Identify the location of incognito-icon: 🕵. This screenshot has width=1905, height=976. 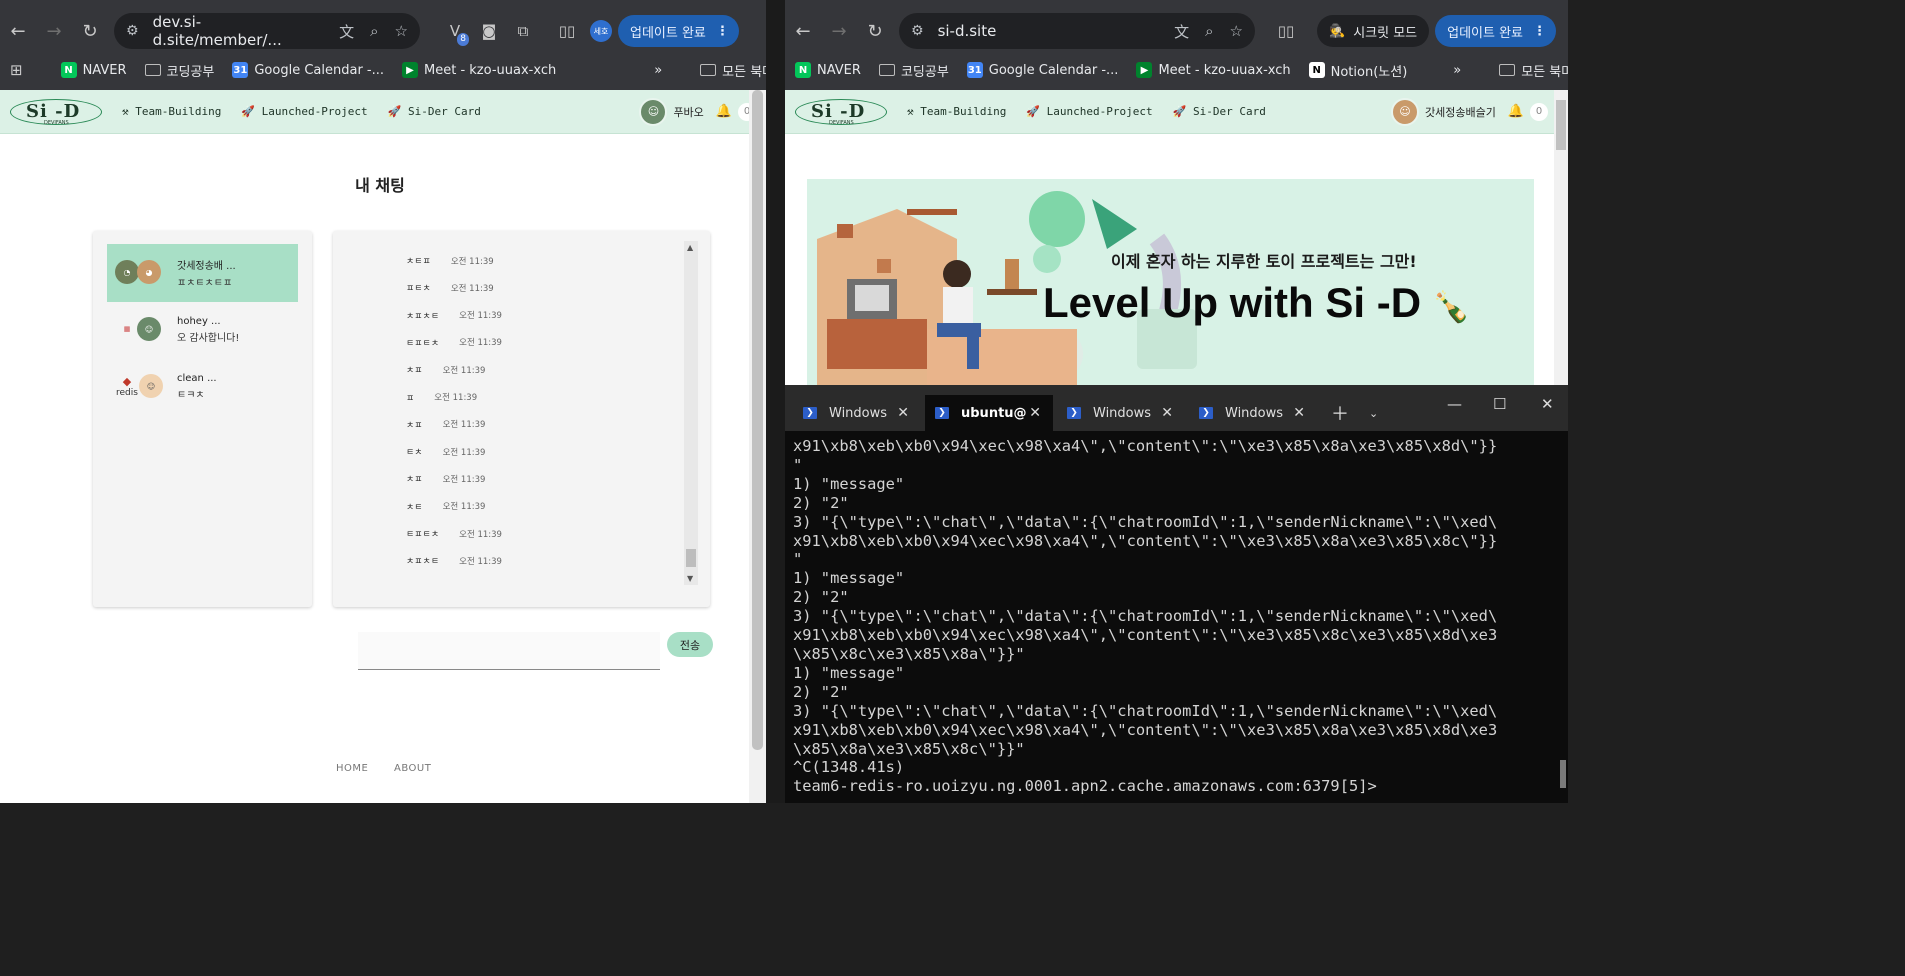
(1337, 31).